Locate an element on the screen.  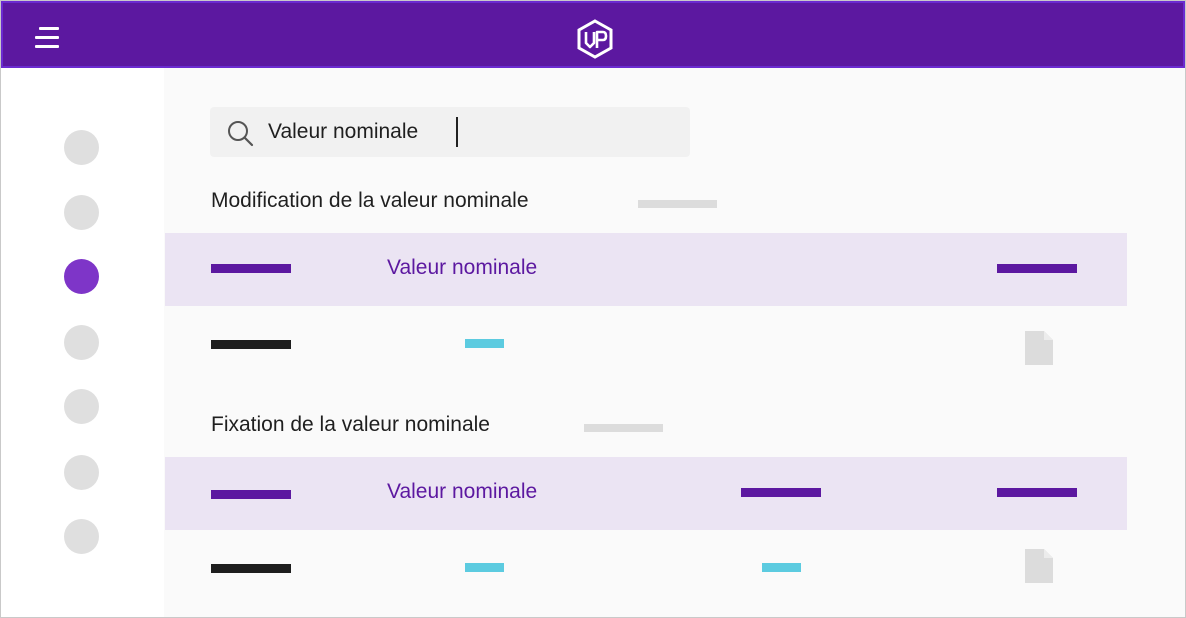
search-input is located at coordinates (468, 132).